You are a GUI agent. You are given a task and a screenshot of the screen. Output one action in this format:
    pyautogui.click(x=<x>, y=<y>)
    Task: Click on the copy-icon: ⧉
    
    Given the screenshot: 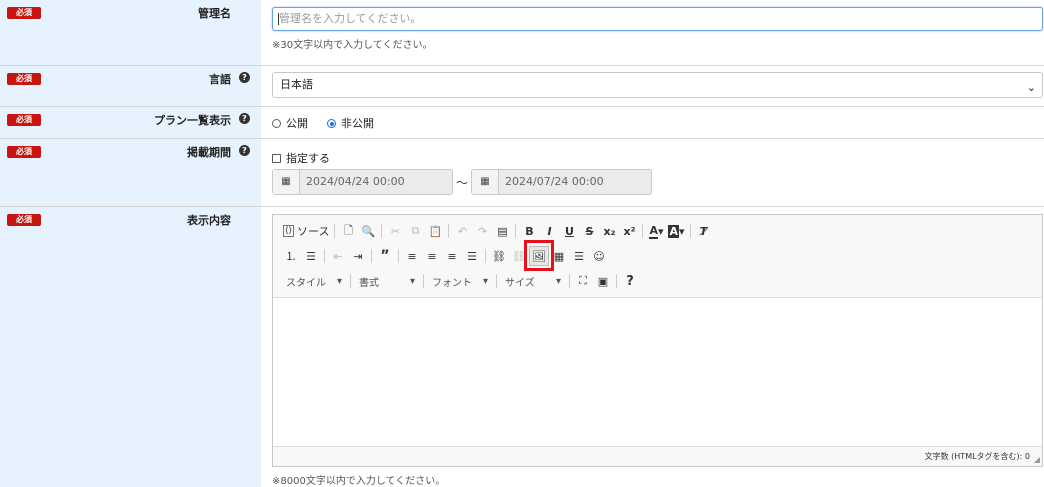 What is the action you would take?
    pyautogui.click(x=415, y=231)
    